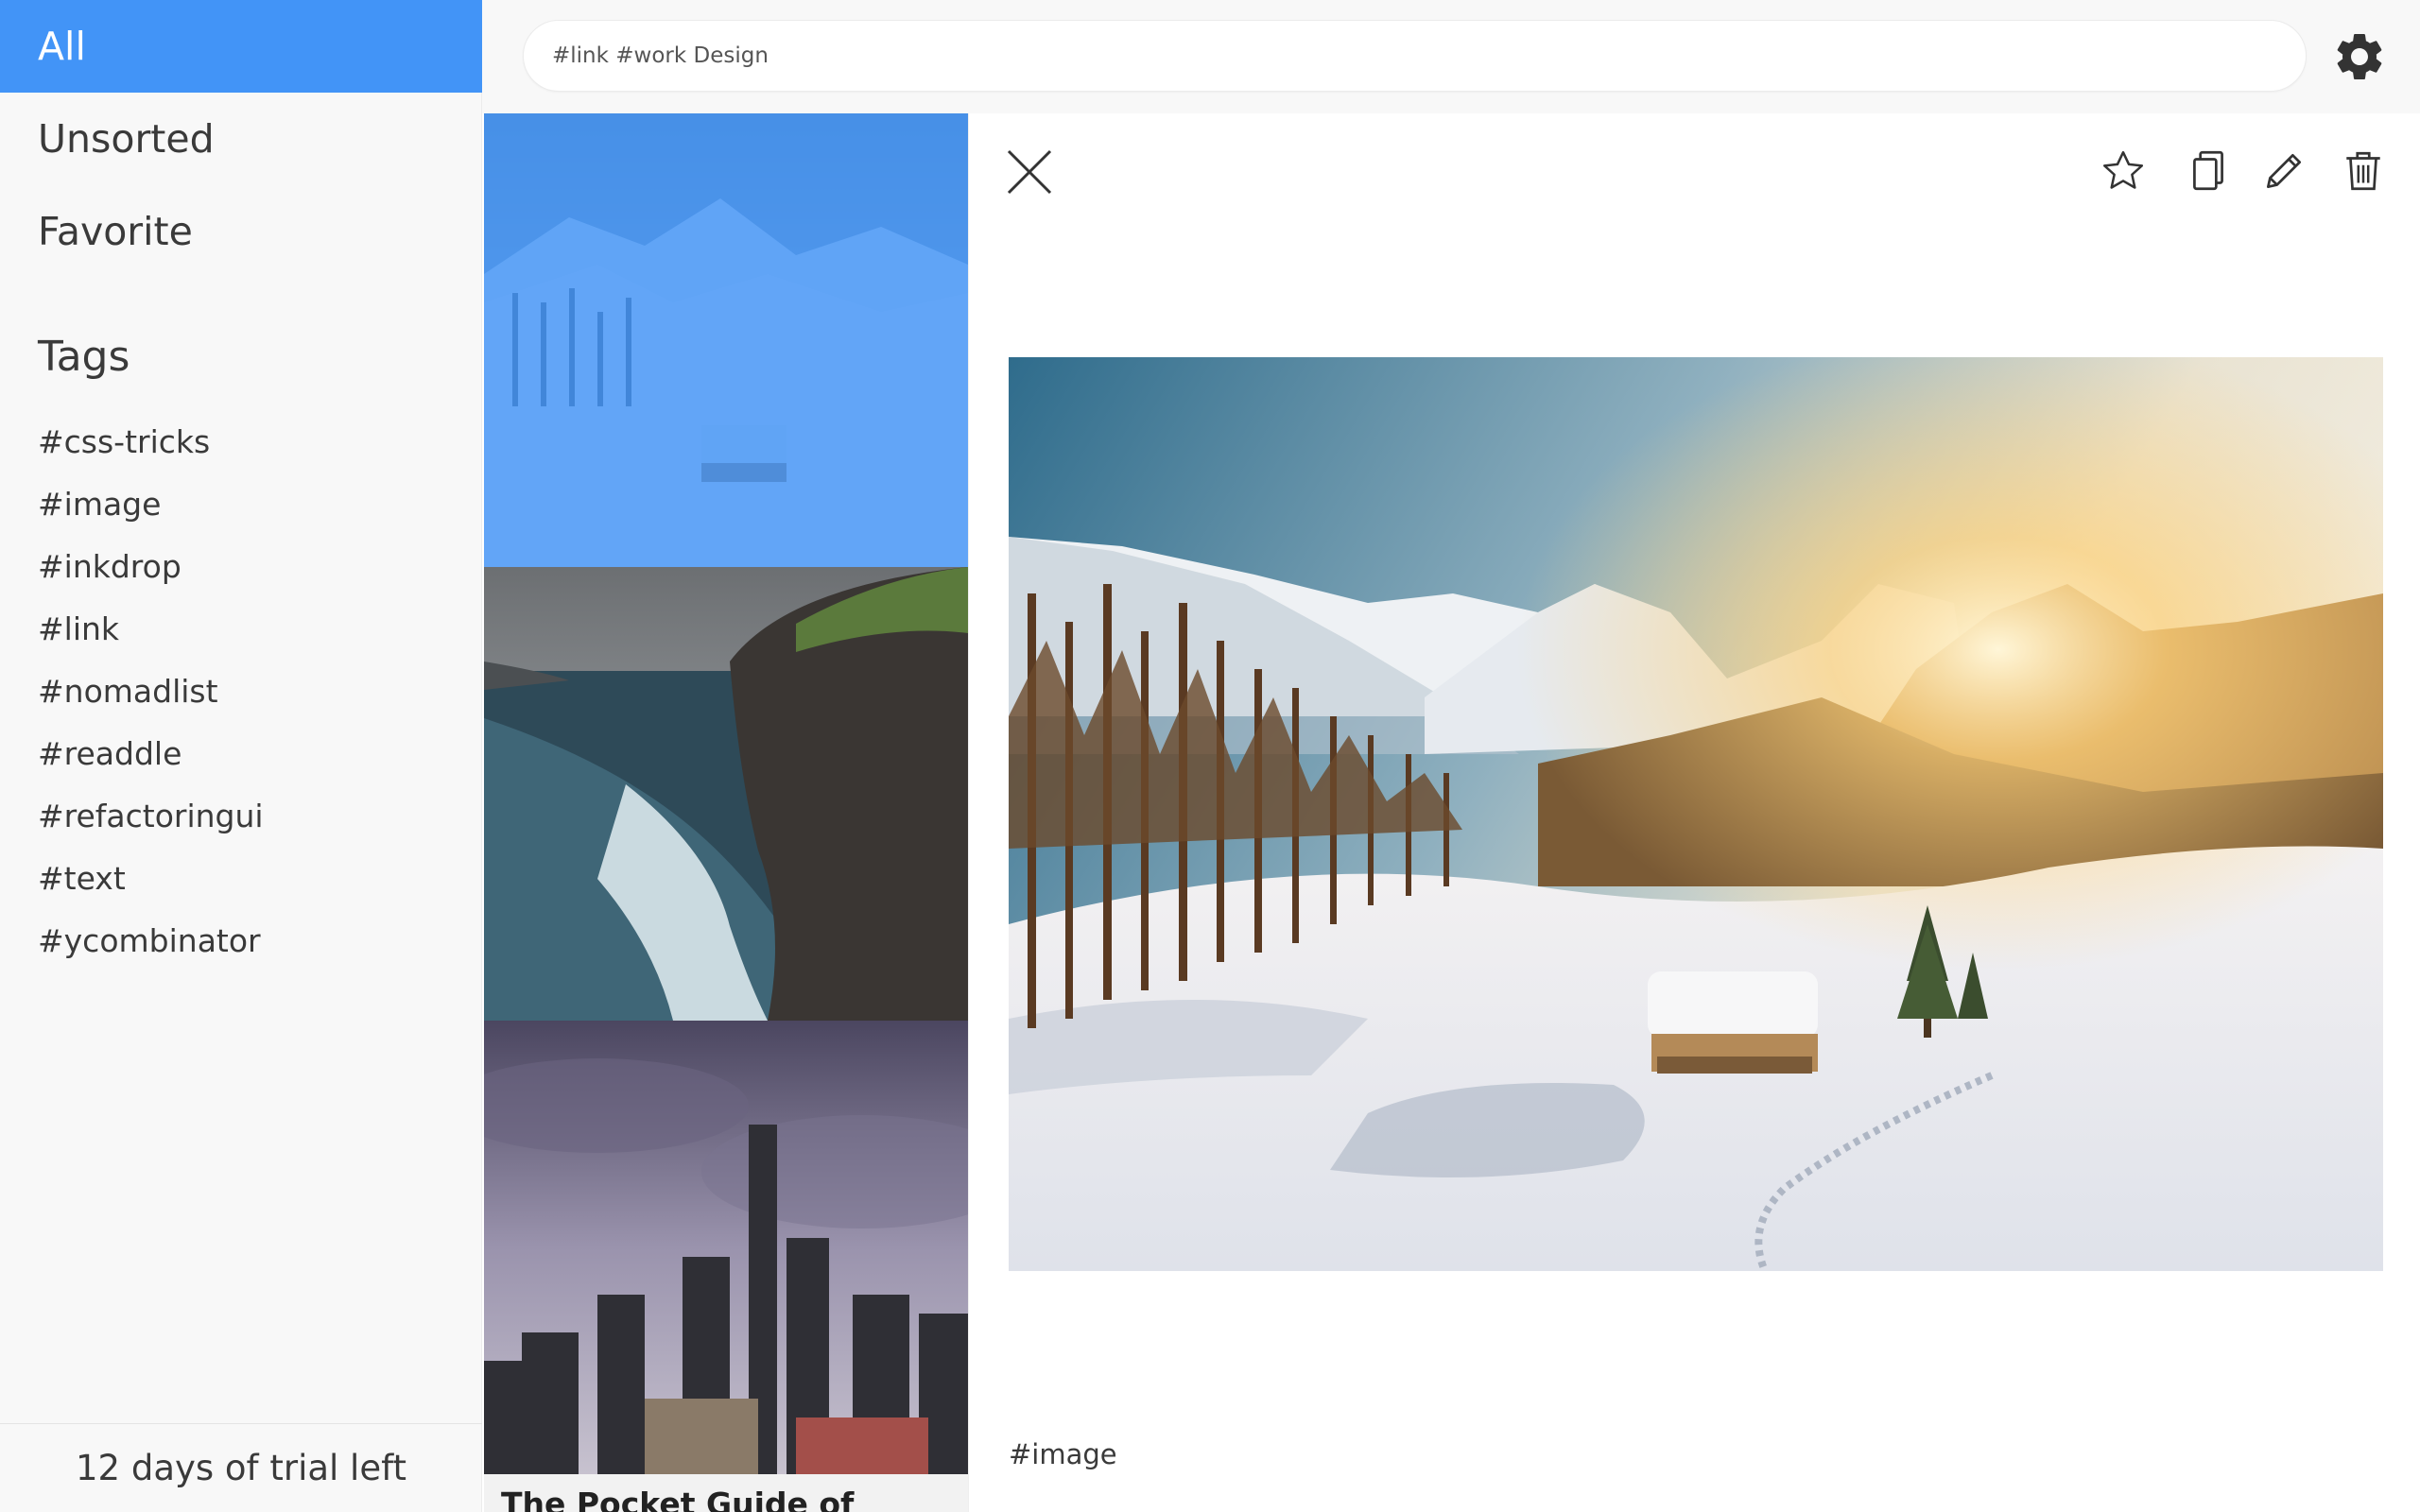 Image resolution: width=2420 pixels, height=1512 pixels. I want to click on trial-status: 12 days of trial left, so click(241, 1467).